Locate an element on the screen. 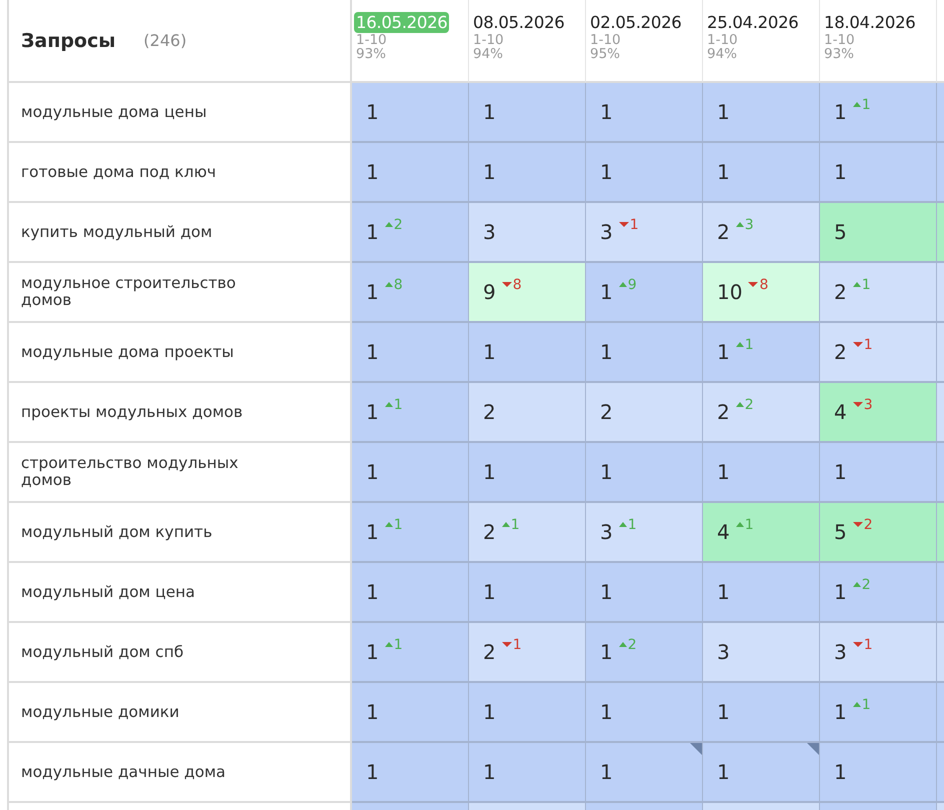  column-date: 02.05.2026 is located at coordinates (636, 22).